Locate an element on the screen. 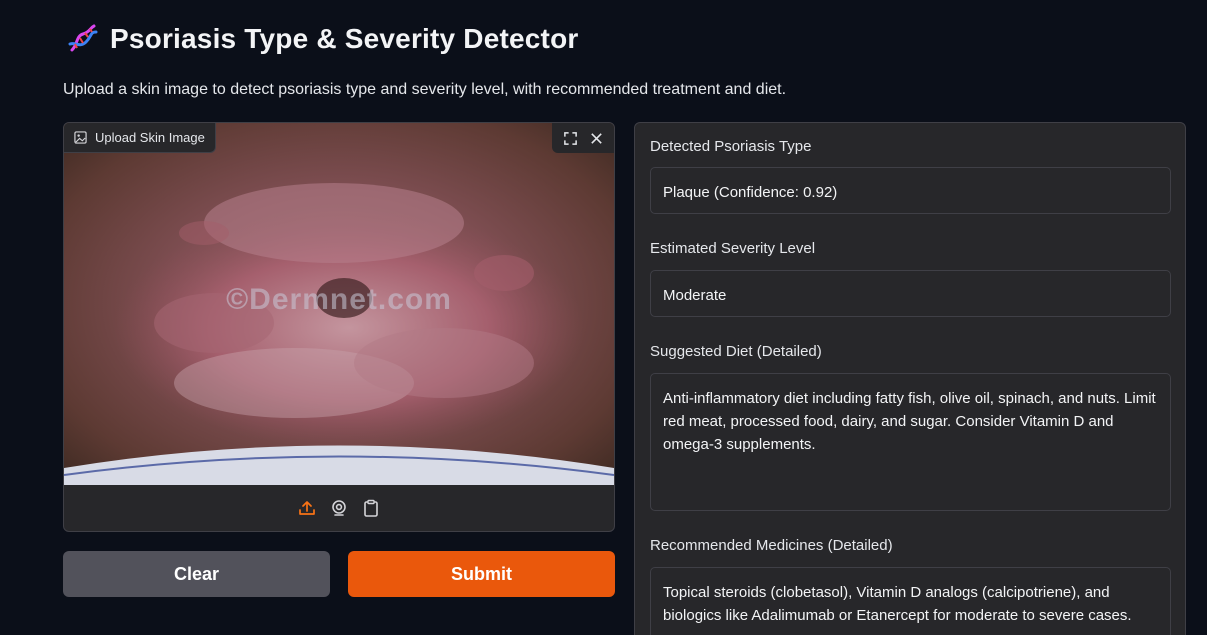  image-controls is located at coordinates (583, 138).